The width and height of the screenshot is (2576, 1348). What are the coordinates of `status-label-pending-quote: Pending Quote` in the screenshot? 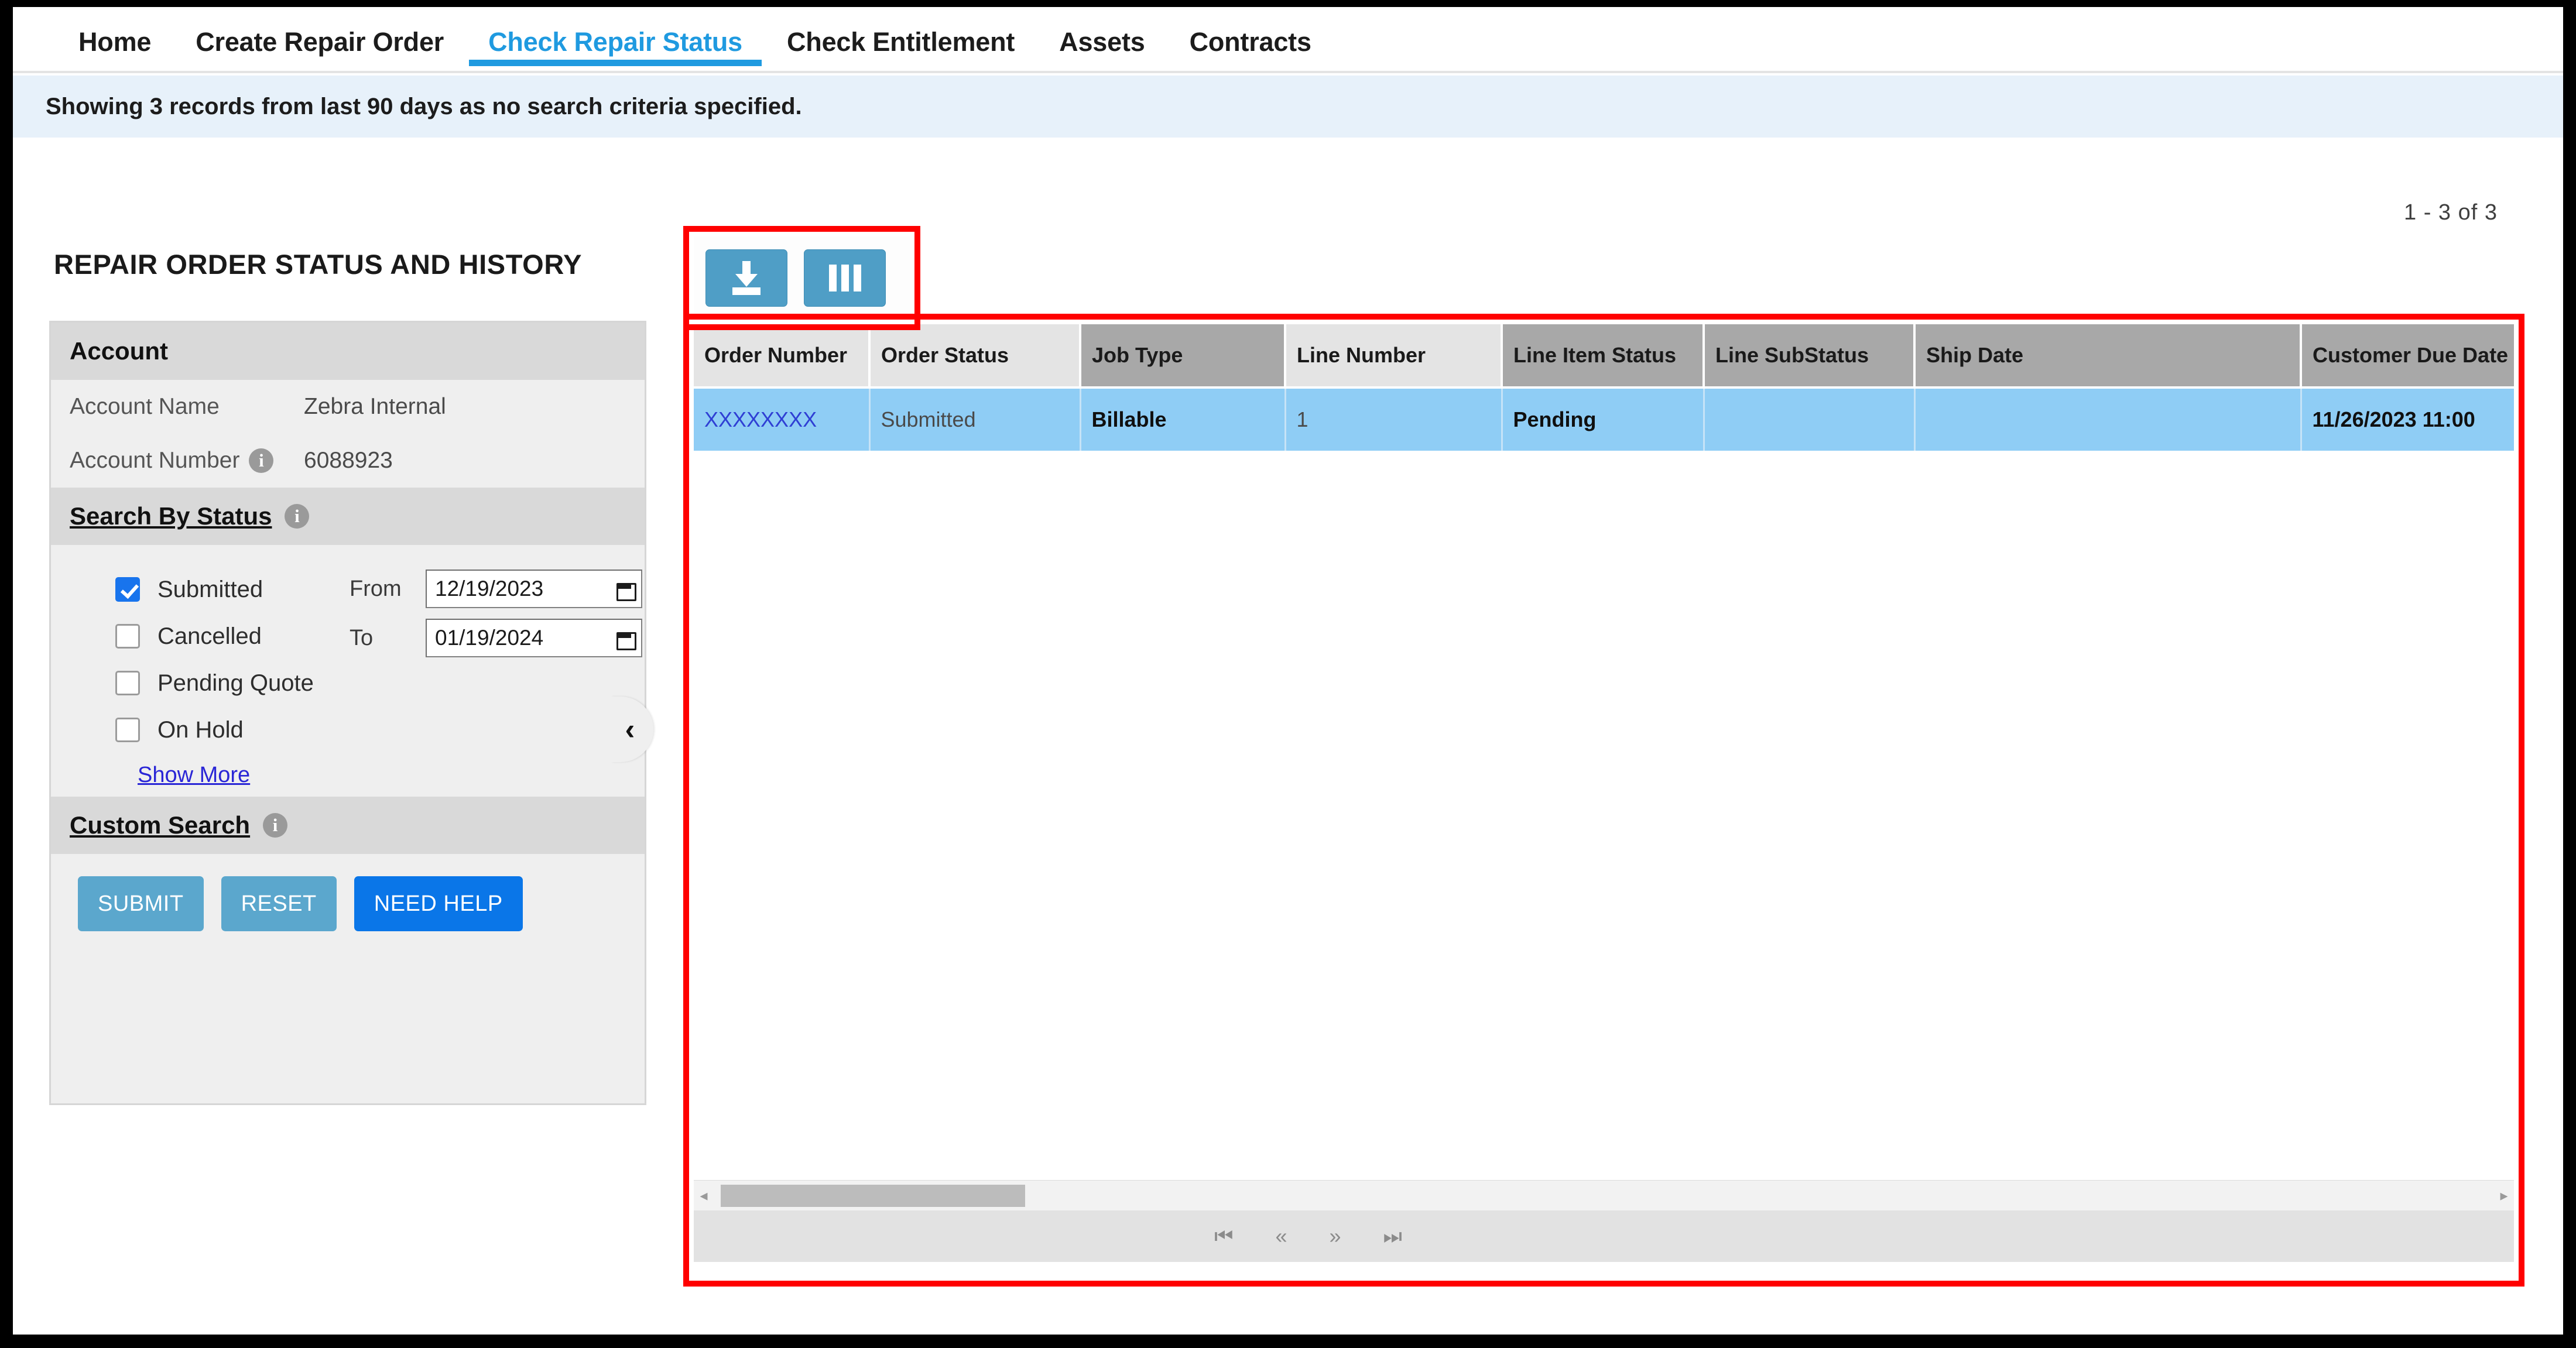 It's located at (235, 683).